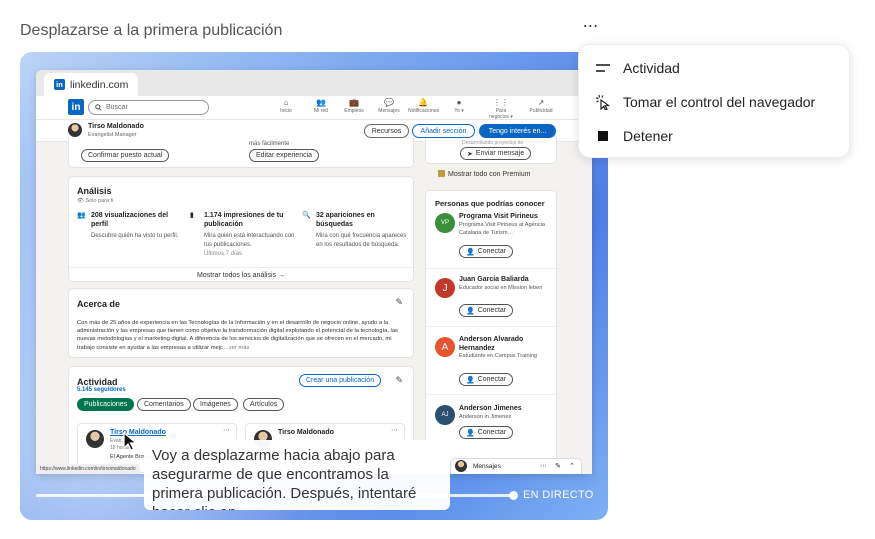 This screenshot has width=875, height=539. What do you see at coordinates (81, 215) in the screenshot?
I see `people-icon: 👥` at bounding box center [81, 215].